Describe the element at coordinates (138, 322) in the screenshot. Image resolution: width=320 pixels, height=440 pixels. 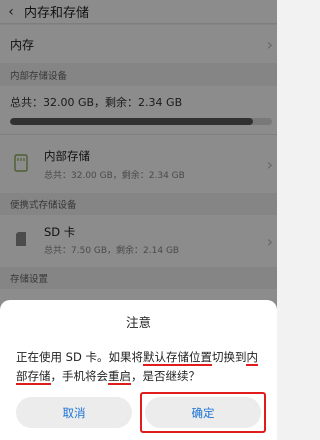
I see `dialog-title: 注意` at that location.